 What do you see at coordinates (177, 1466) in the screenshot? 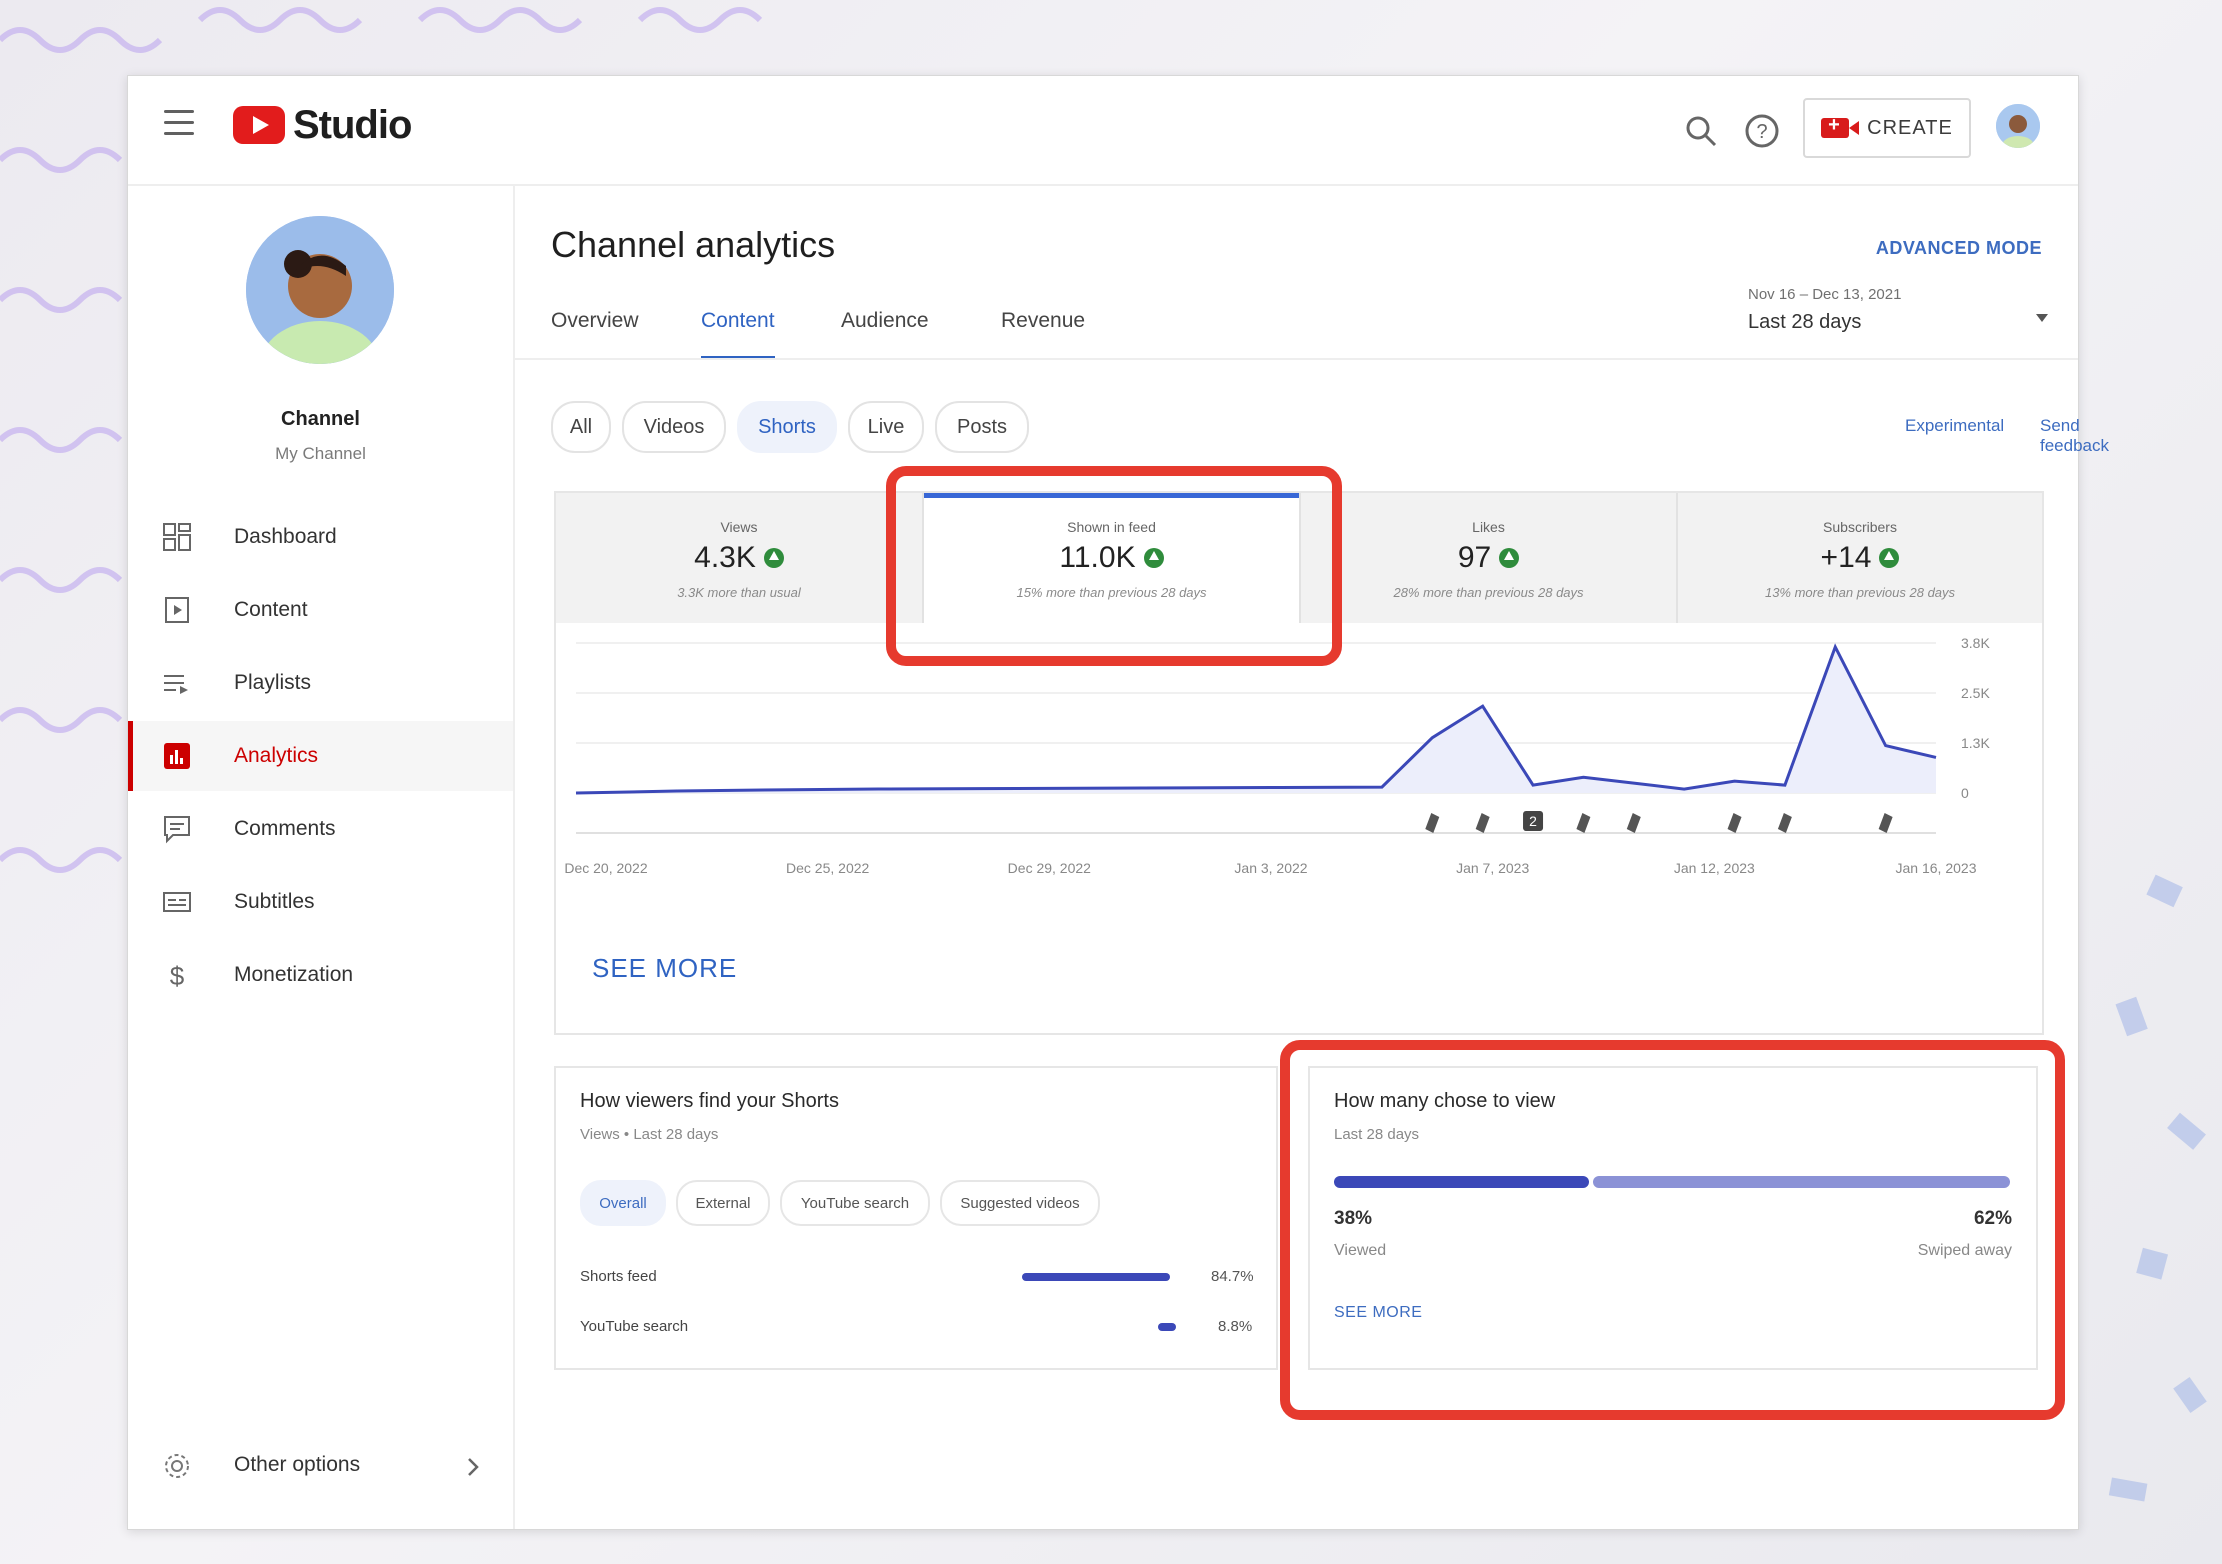
I see `gear-icon` at bounding box center [177, 1466].